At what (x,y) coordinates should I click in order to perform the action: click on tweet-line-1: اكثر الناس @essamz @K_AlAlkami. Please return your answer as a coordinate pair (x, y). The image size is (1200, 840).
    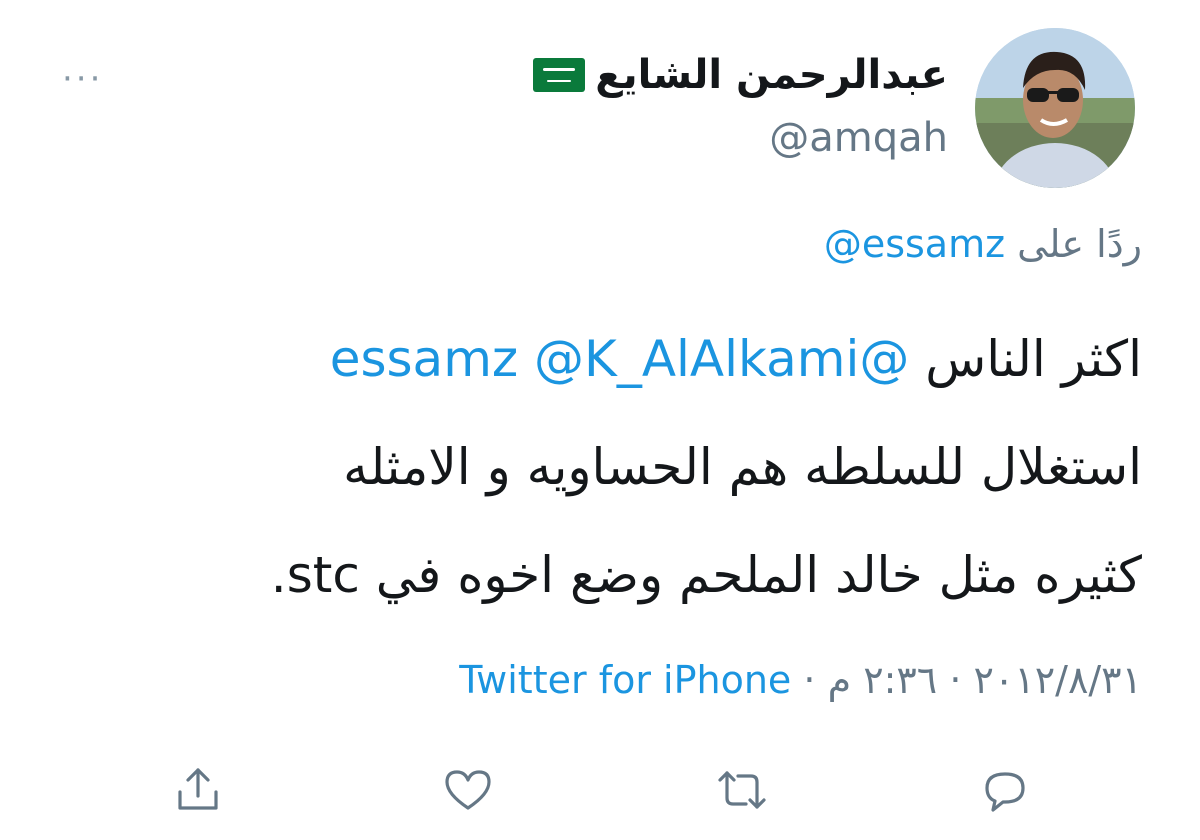
    Looking at the image, I should click on (597, 359).